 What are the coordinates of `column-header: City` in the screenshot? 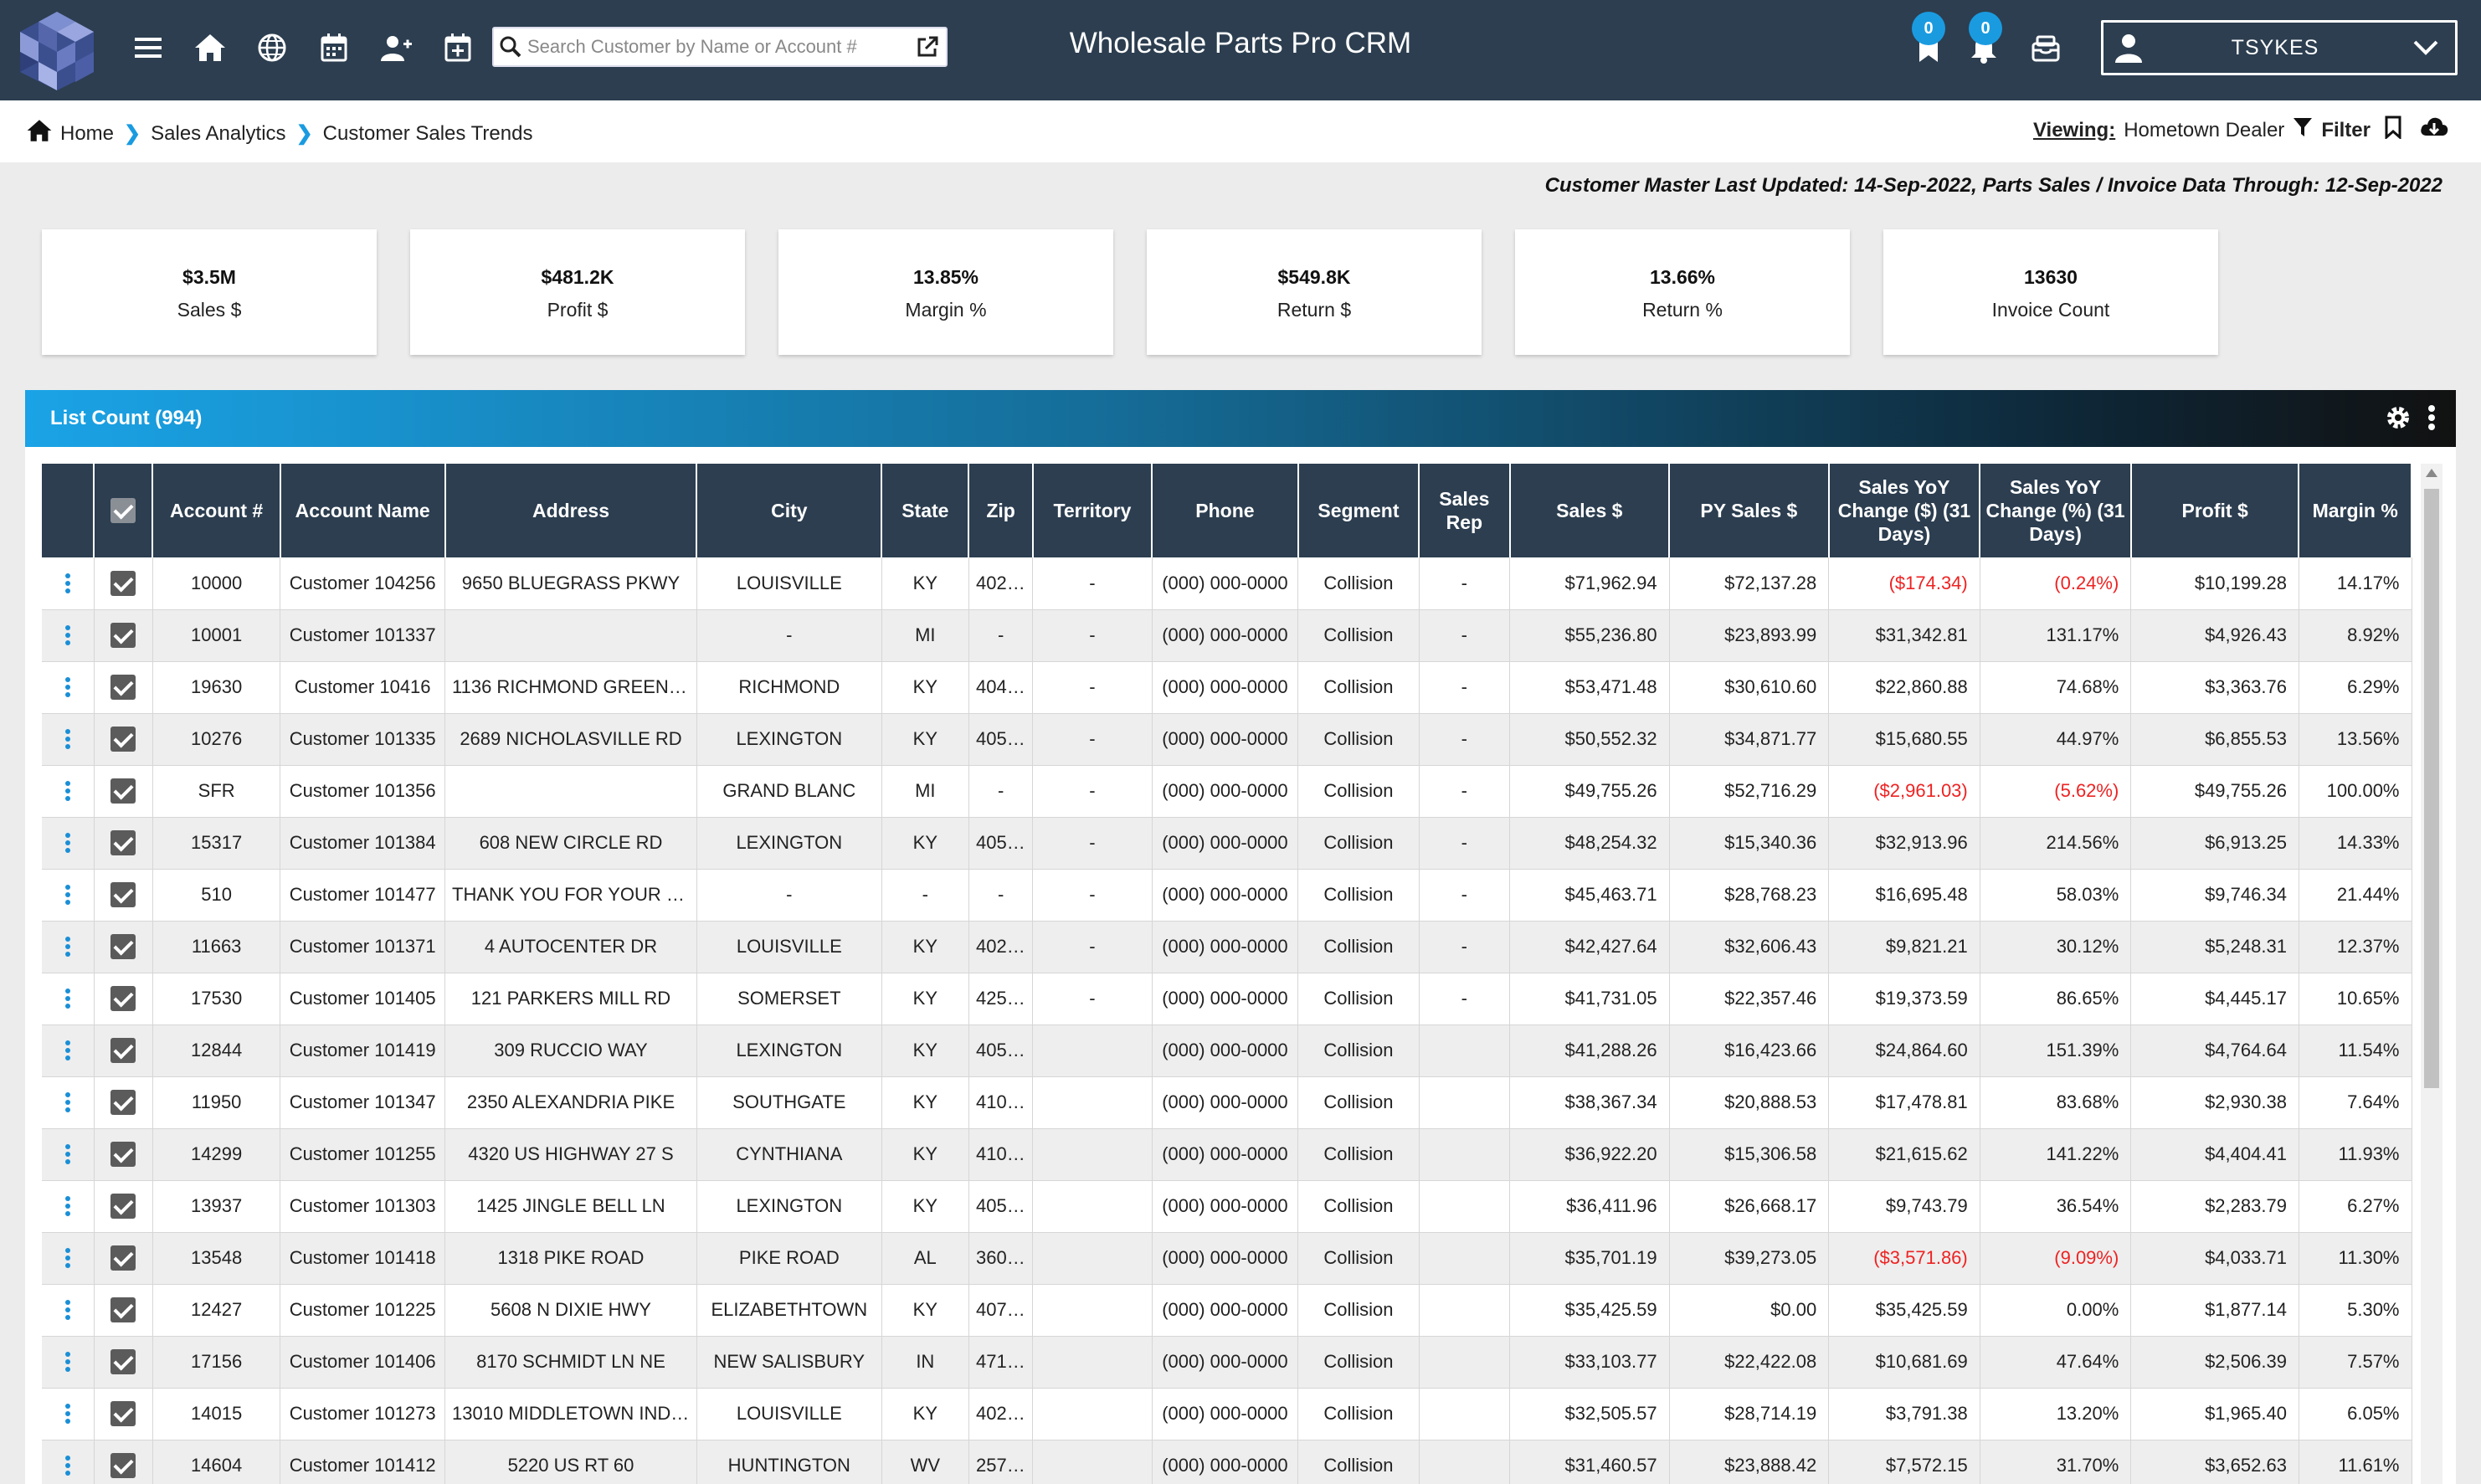 It's located at (789, 511).